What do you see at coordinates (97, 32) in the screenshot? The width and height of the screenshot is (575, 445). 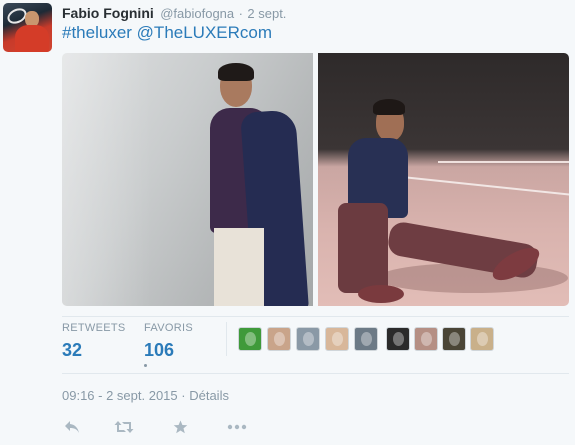 I see `hashtag-link: #theluxer` at bounding box center [97, 32].